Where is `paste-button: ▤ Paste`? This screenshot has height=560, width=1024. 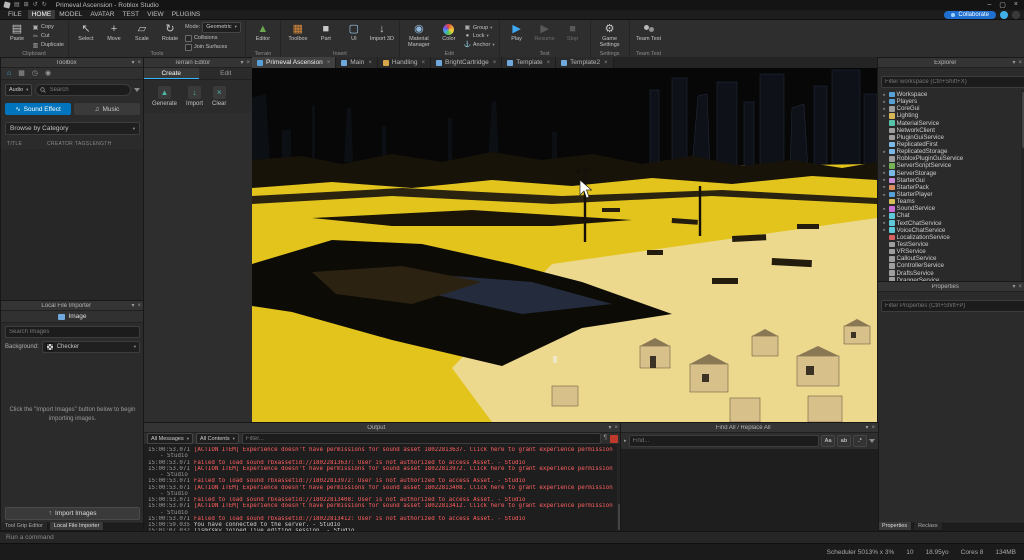 paste-button: ▤ Paste is located at coordinates (17, 36).